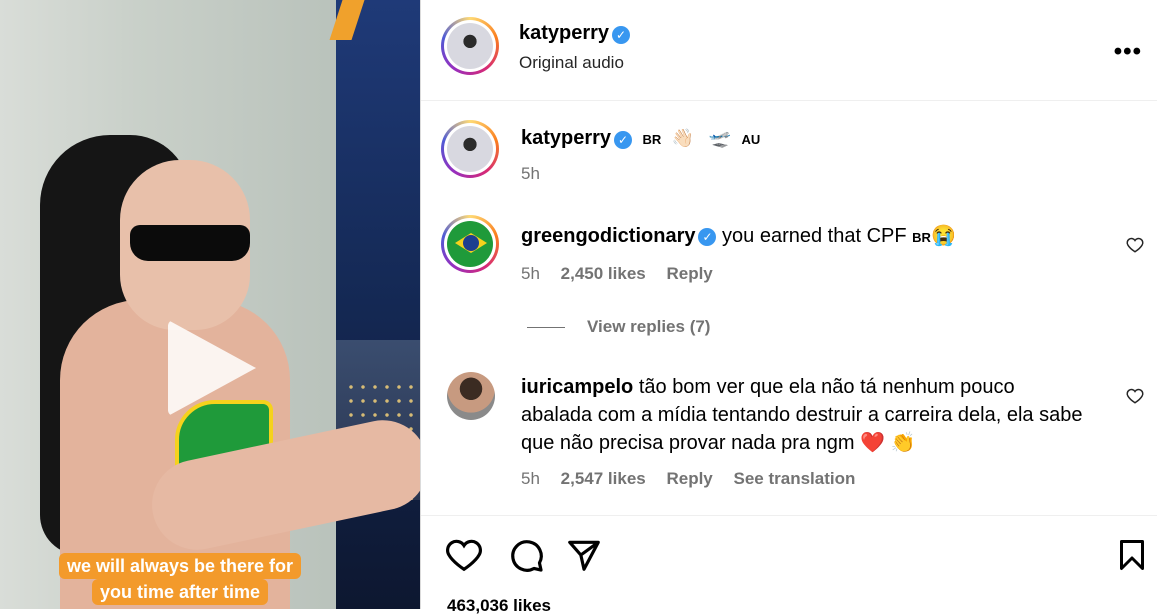  Describe the element at coordinates (584, 555) in the screenshot. I see `share-icon` at that location.